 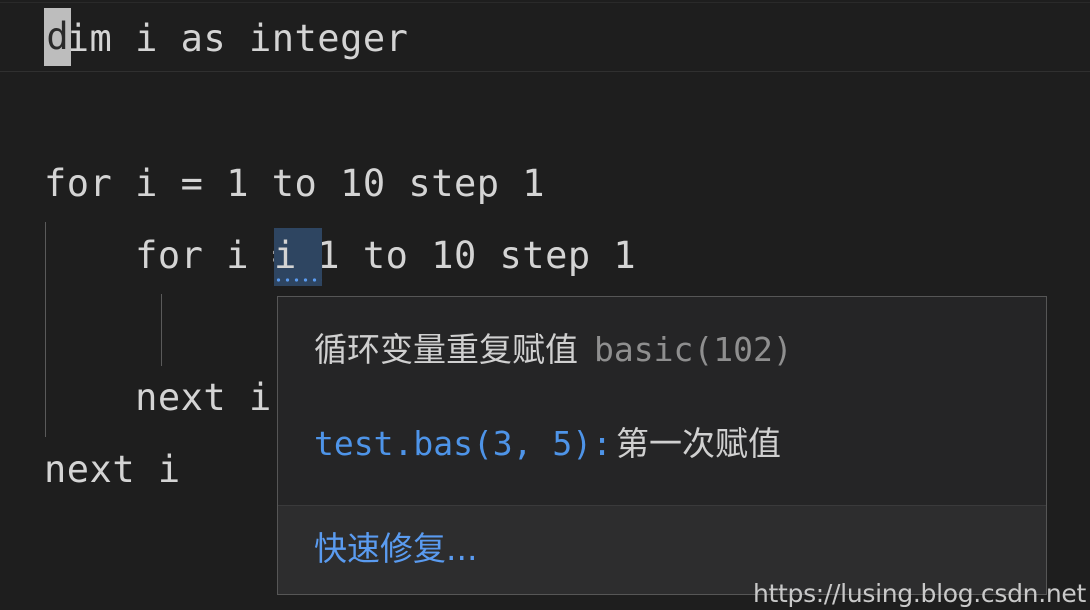 I want to click on current-line-top-border, so click(x=545, y=2).